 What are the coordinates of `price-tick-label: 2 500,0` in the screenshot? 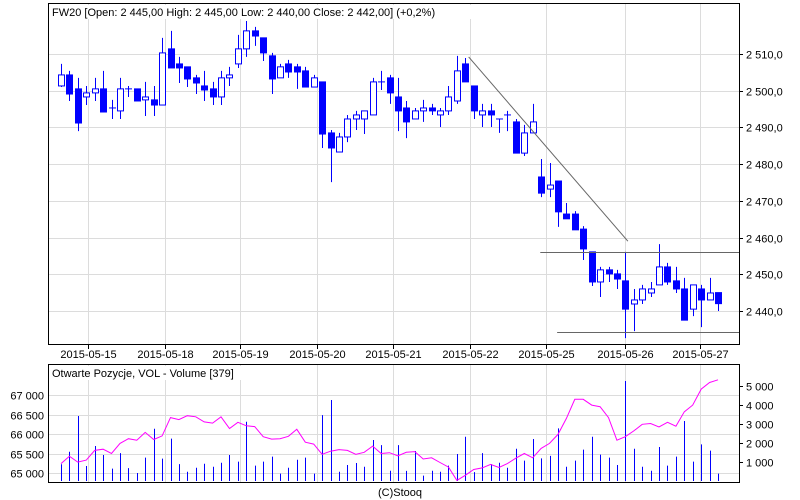 It's located at (764, 93).